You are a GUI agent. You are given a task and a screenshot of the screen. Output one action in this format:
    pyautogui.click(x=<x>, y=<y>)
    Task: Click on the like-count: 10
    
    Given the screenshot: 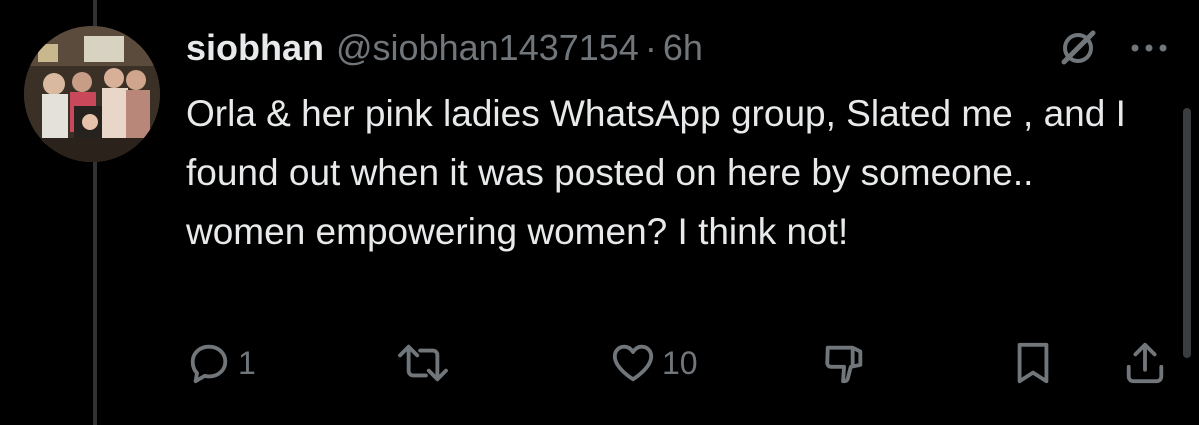 What is the action you would take?
    pyautogui.click(x=680, y=362)
    